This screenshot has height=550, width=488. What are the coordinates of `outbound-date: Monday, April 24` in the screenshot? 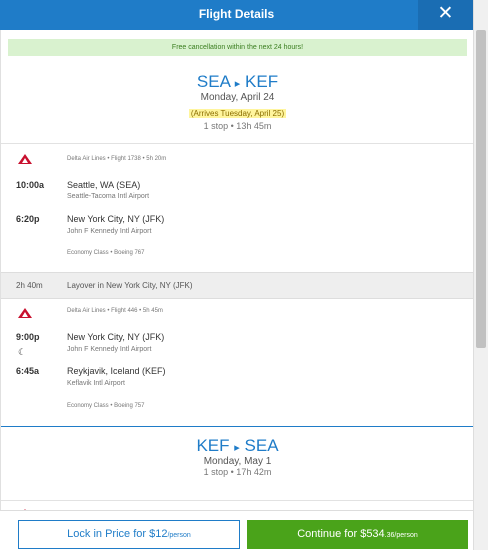 It's located at (237, 97).